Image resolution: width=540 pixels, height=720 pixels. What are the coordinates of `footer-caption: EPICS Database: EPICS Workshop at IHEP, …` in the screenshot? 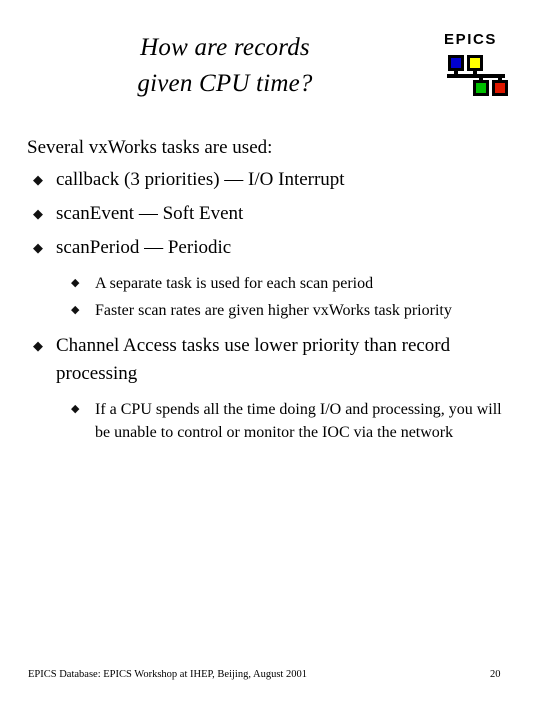 It's located at (167, 674).